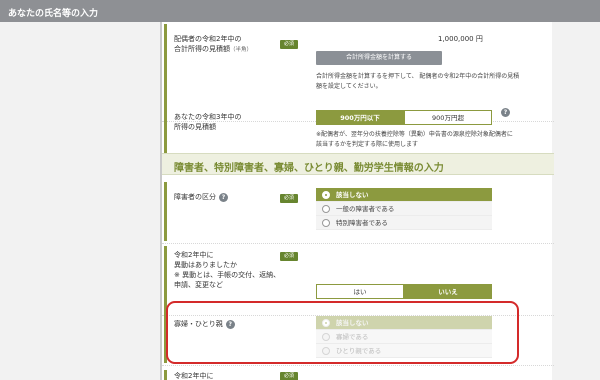 The image size is (600, 380). What do you see at coordinates (207, 122) in the screenshot?
I see `r3-income-label: あなたの令和3年中の 所得の見積額` at bounding box center [207, 122].